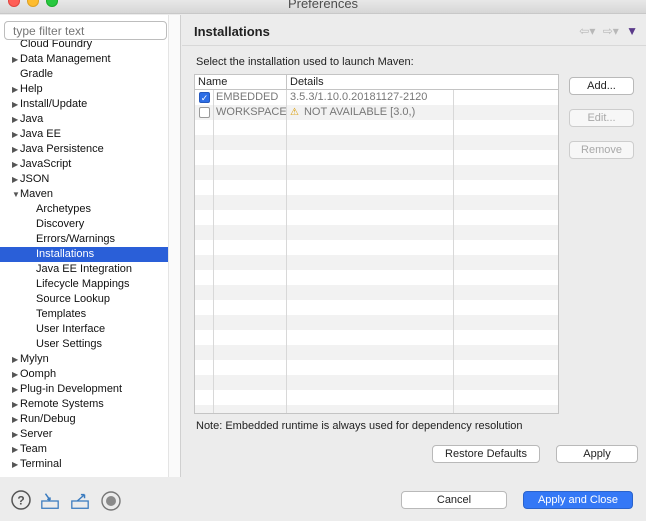  Describe the element at coordinates (83, 284) in the screenshot. I see `tree-item-label: Lifecycle Mappings` at that location.